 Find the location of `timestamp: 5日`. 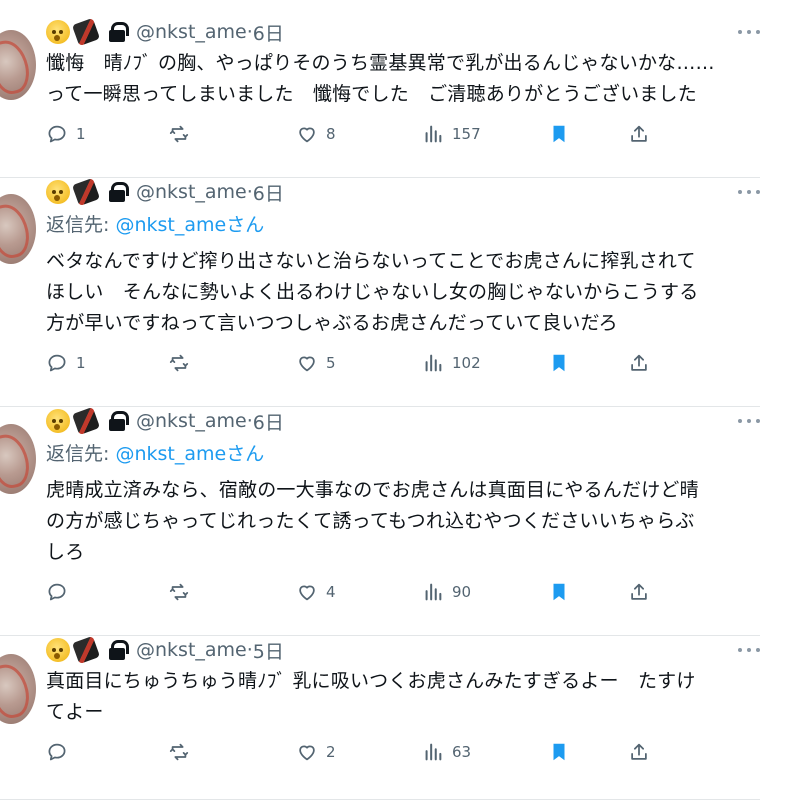

timestamp: 5日 is located at coordinates (268, 650).